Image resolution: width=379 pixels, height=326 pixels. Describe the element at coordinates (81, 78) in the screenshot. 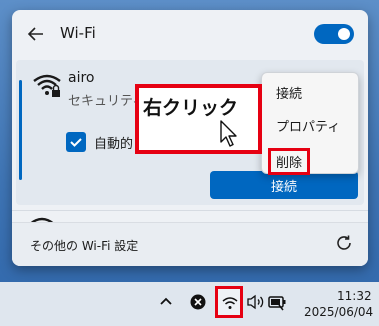

I see `network-name: airo` at that location.